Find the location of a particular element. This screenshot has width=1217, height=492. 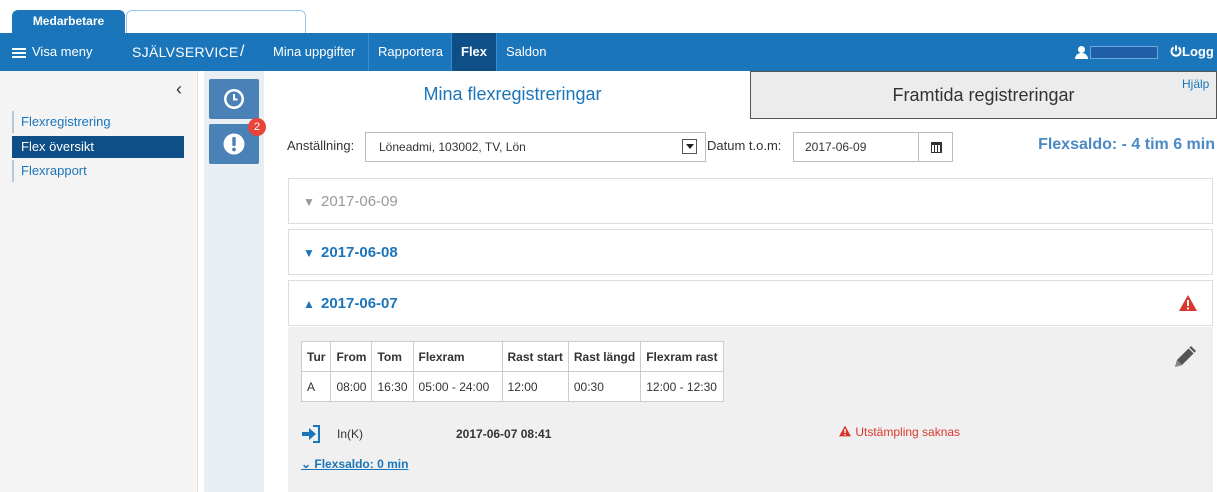

user-menu is located at coordinates (1116, 52).